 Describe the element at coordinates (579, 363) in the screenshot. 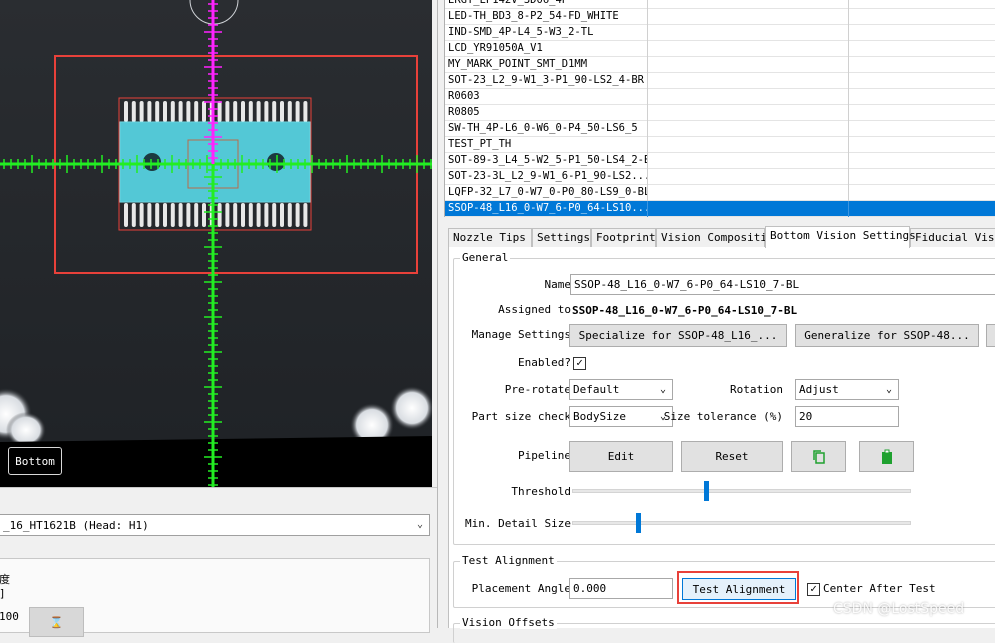

I see `enabled-checkbox: ✓` at that location.